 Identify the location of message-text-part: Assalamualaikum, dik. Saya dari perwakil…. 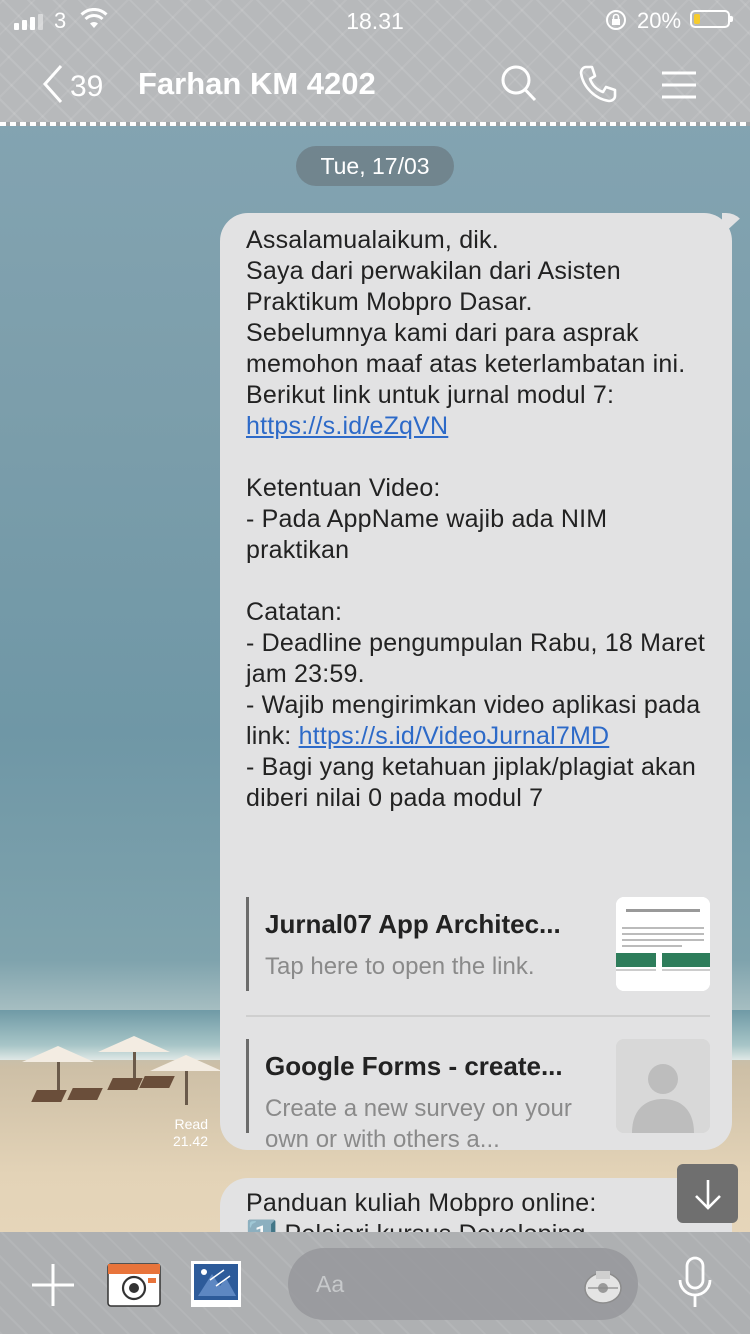
(466, 317).